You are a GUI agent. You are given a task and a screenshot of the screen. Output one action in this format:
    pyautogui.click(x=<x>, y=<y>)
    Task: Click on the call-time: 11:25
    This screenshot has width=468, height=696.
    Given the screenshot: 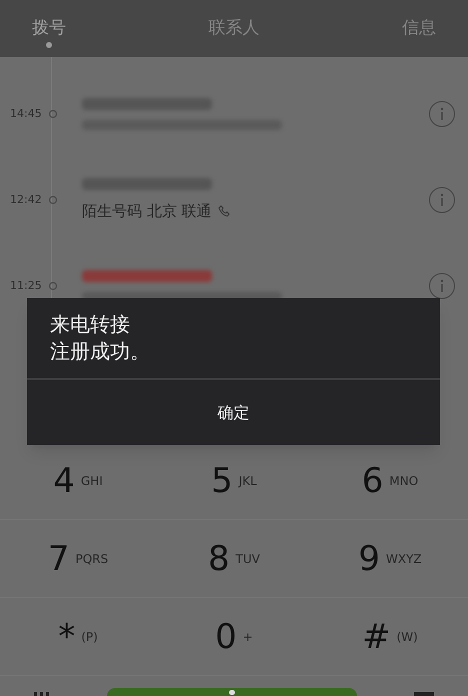 What is the action you would take?
    pyautogui.click(x=26, y=286)
    